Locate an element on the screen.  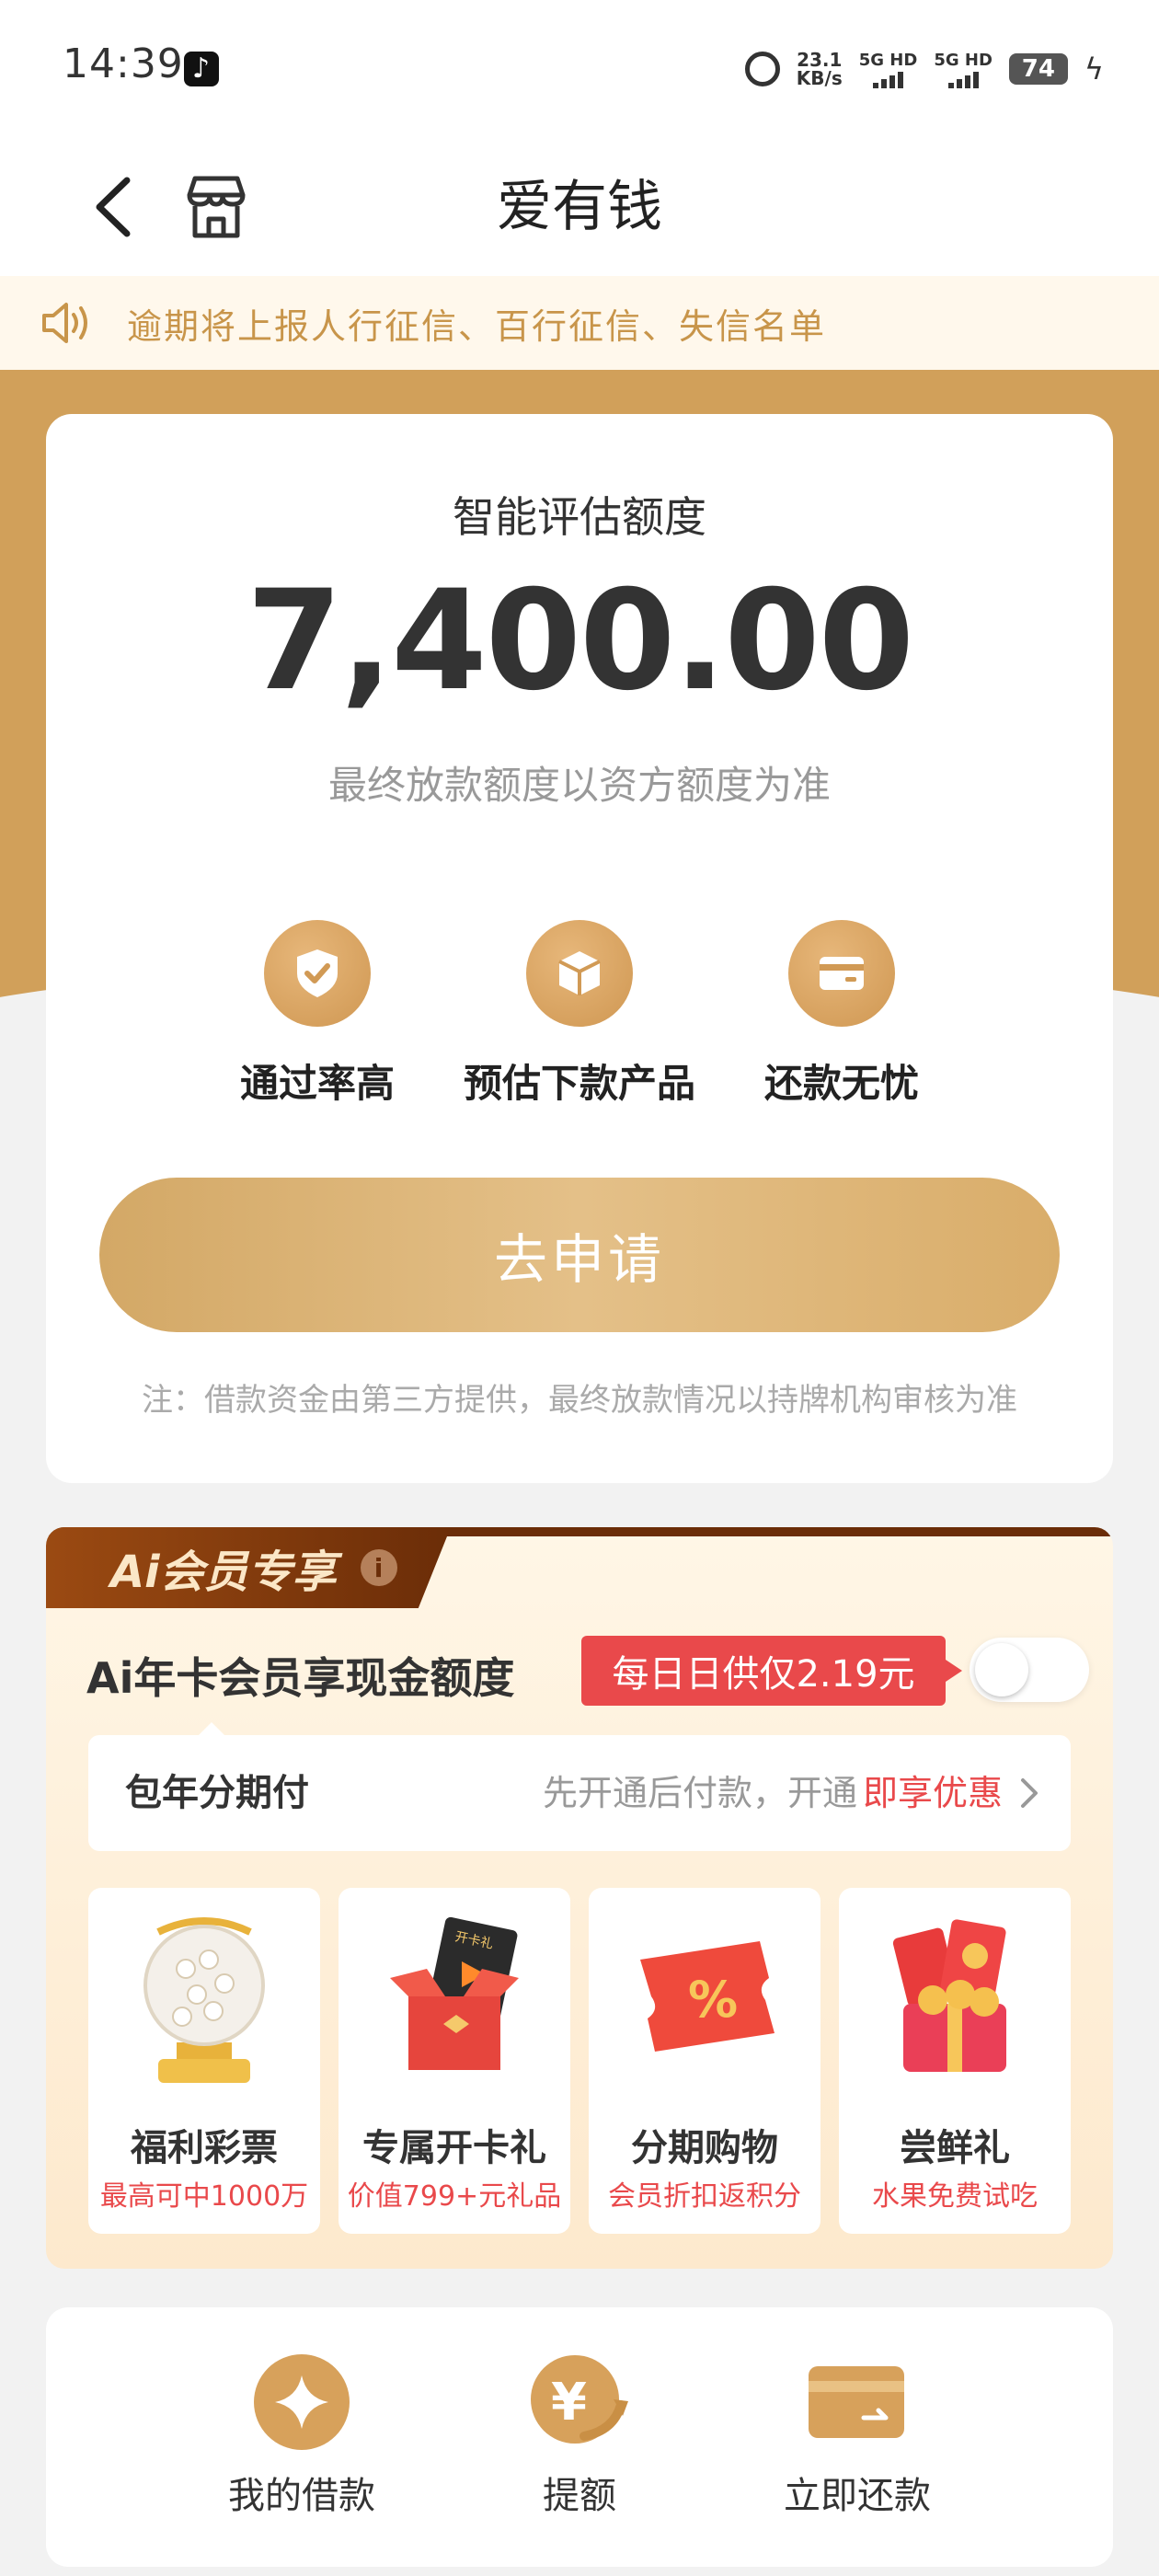
status-indicators: 23.1 KB/s 5G HD 5G HD 74 ϟ is located at coordinates (924, 69).